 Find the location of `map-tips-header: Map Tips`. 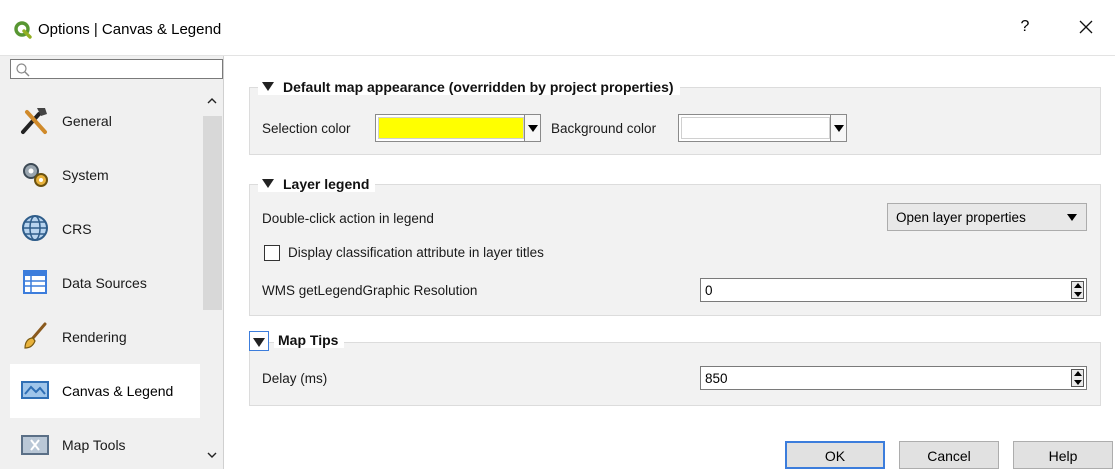

map-tips-header: Map Tips is located at coordinates (309, 340).